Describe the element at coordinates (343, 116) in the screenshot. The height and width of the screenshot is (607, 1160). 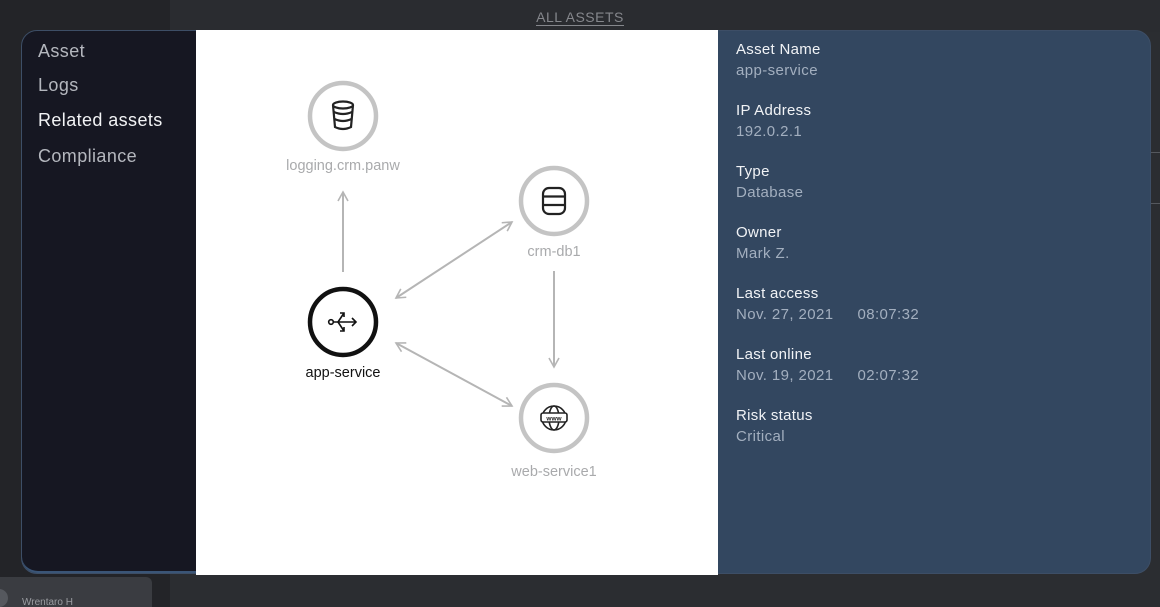
I see `node-logging` at that location.